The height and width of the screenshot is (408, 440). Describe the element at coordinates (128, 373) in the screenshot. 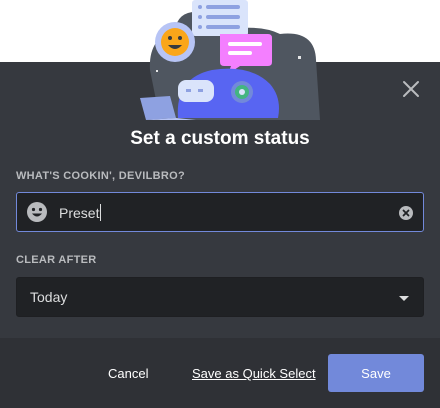

I see `cancel-button: Cancel` at that location.